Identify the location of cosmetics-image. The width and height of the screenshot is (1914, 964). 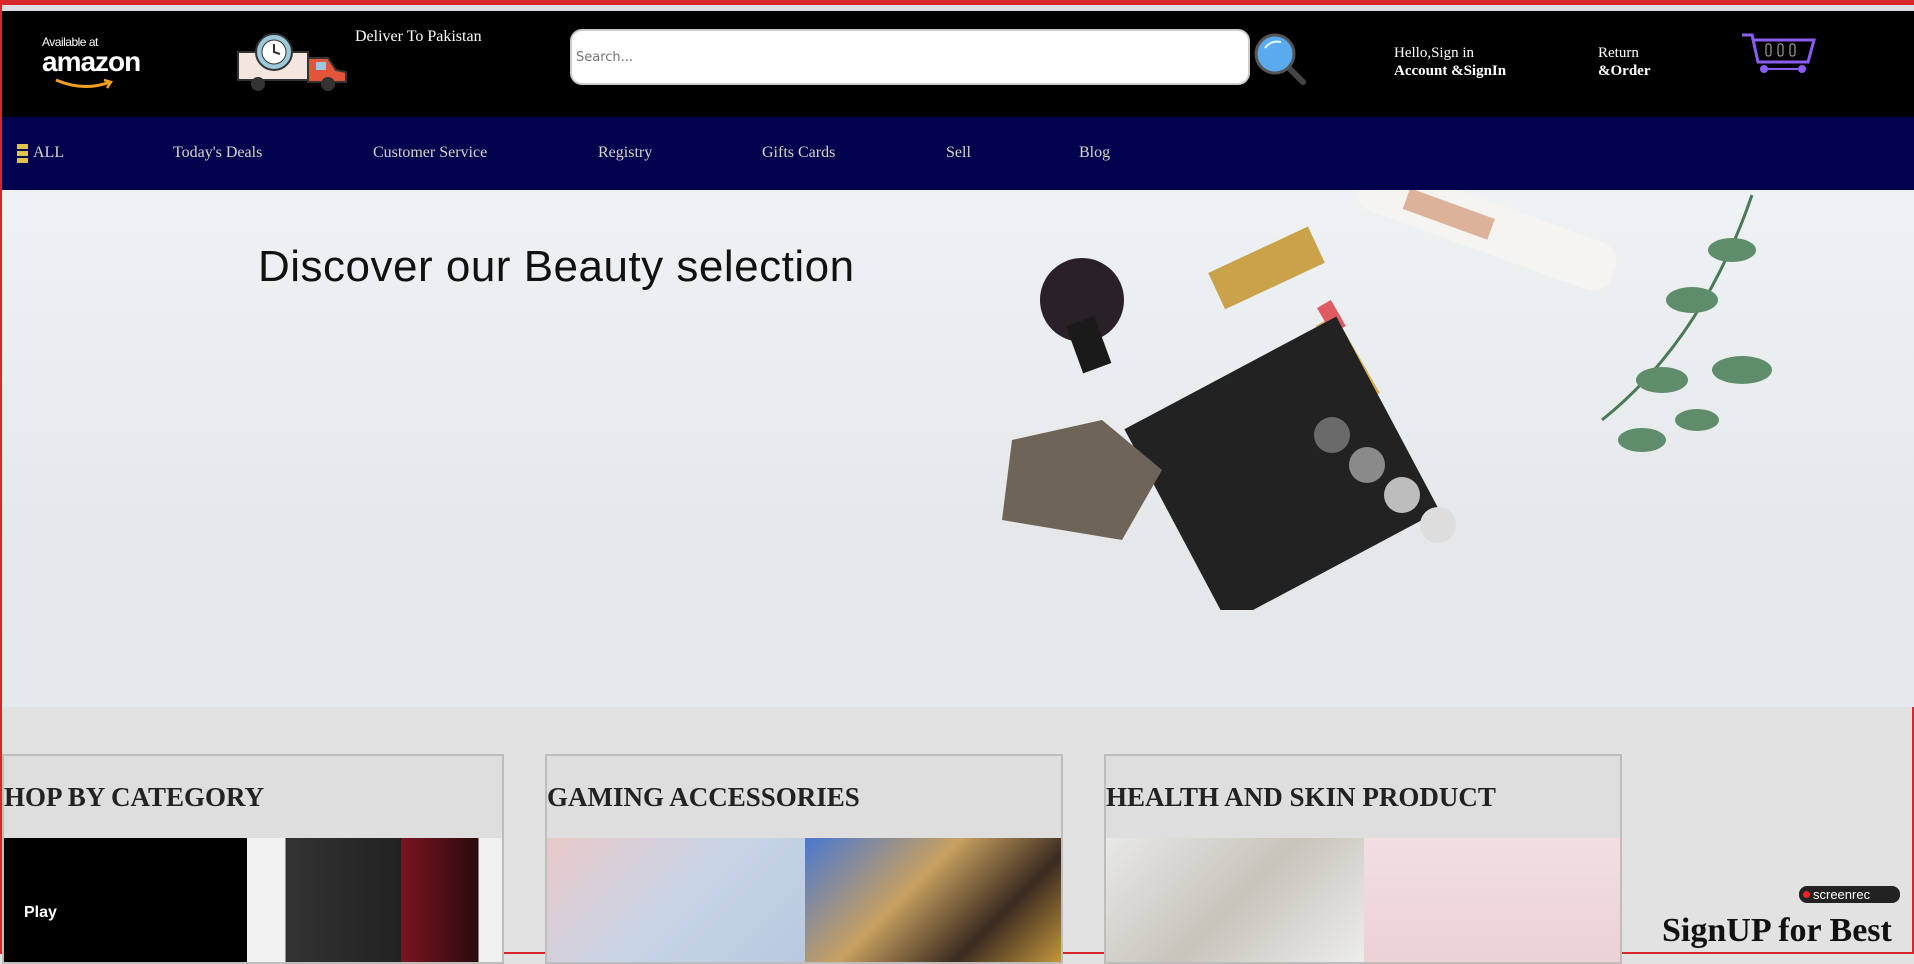
(1492, 900).